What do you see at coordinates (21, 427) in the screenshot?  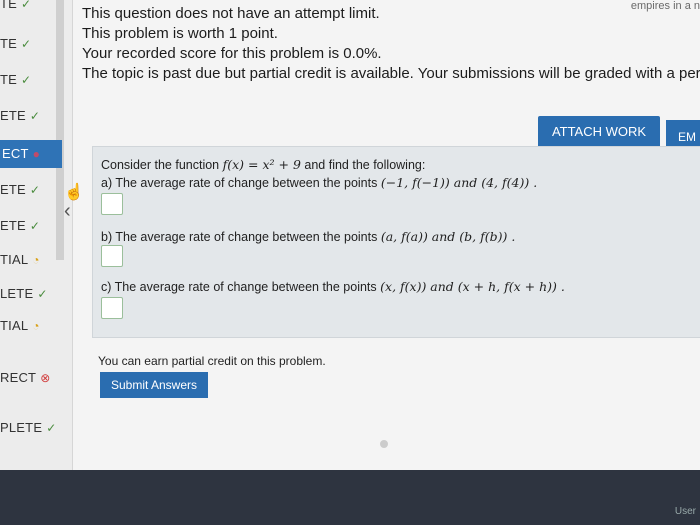 I see `sidebar-item-label: PLETE` at bounding box center [21, 427].